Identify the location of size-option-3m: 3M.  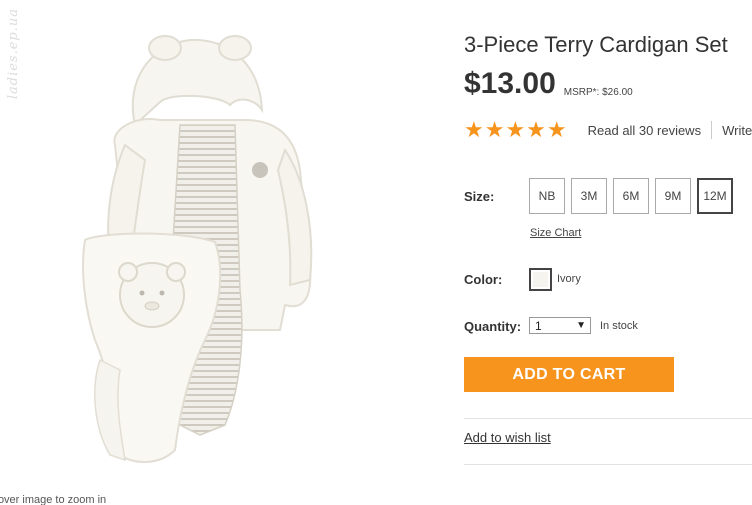
(589, 196).